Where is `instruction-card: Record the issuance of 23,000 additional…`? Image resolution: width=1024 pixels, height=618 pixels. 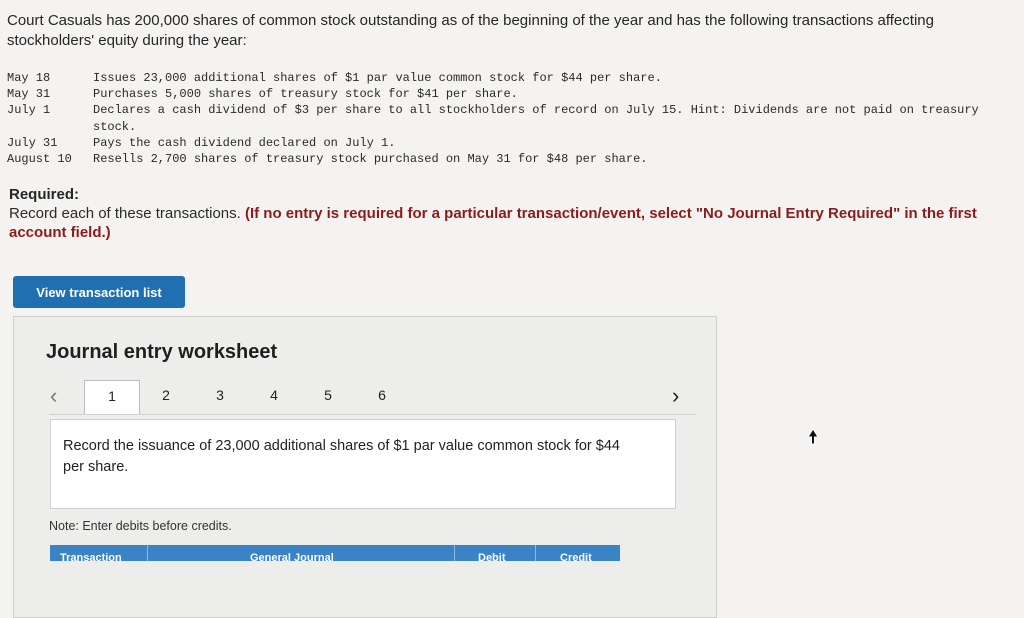
instruction-card: Record the issuance of 23,000 additional… is located at coordinates (363, 464).